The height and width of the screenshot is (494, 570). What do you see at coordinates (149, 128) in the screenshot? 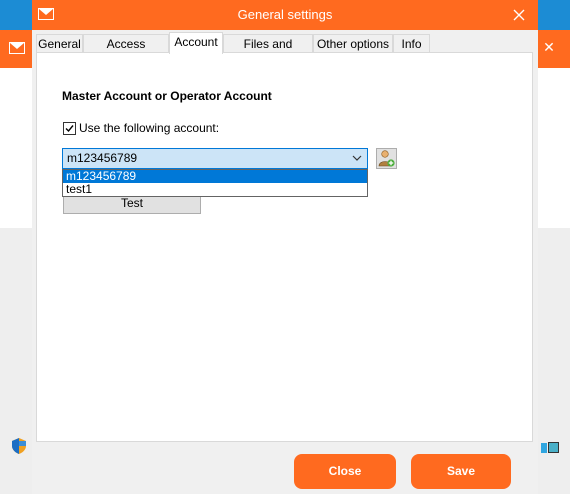
I see `use-account-label: Use the following account:` at bounding box center [149, 128].